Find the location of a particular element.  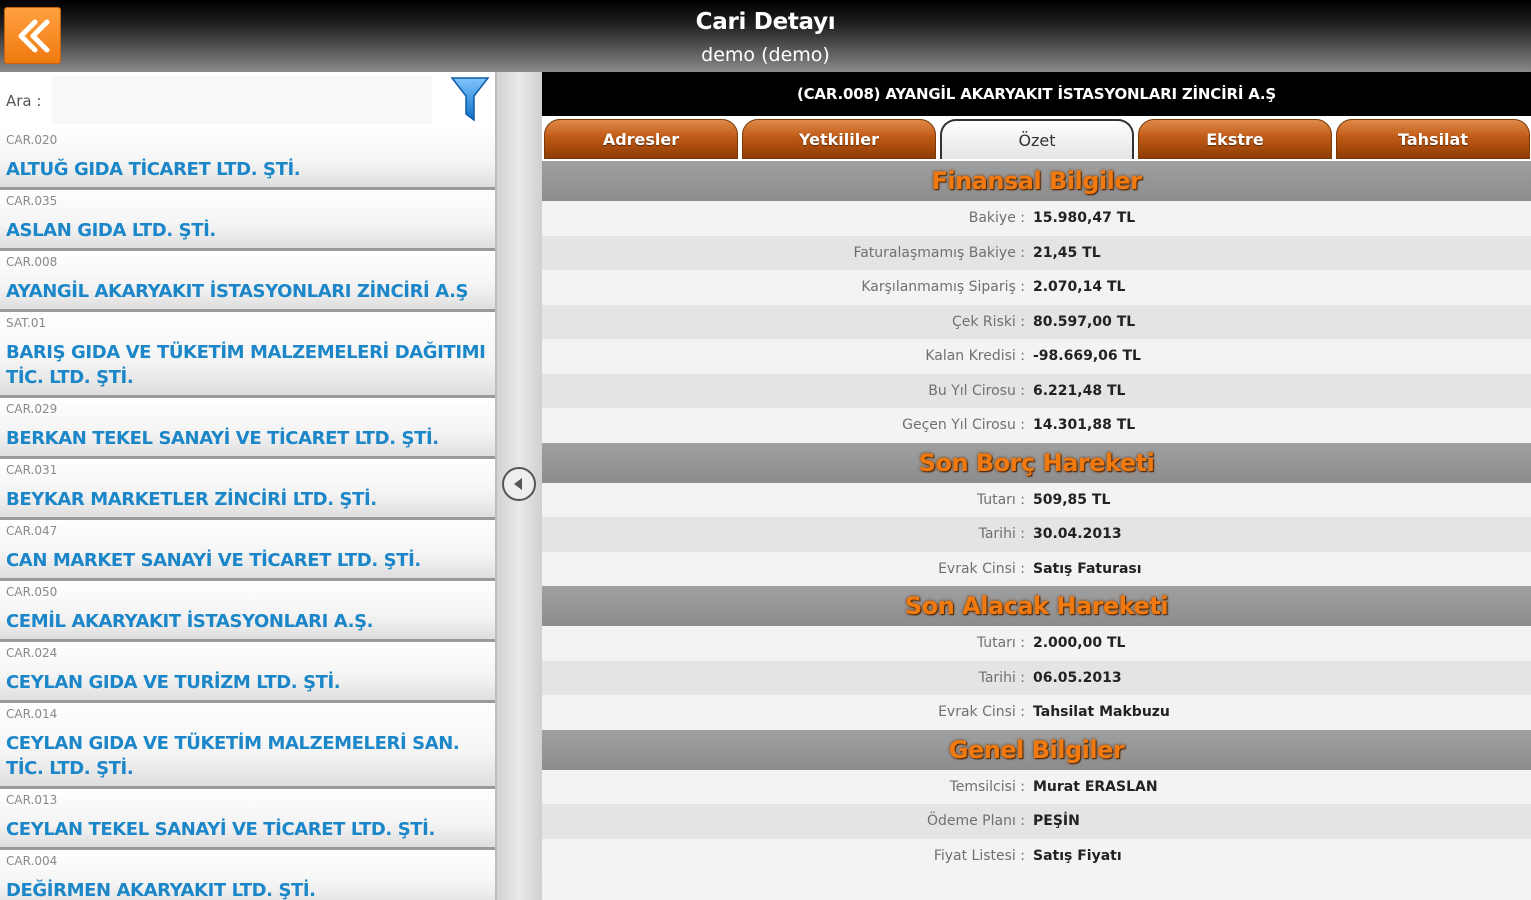

info-value: 06.05.2013 is located at coordinates (1077, 677).